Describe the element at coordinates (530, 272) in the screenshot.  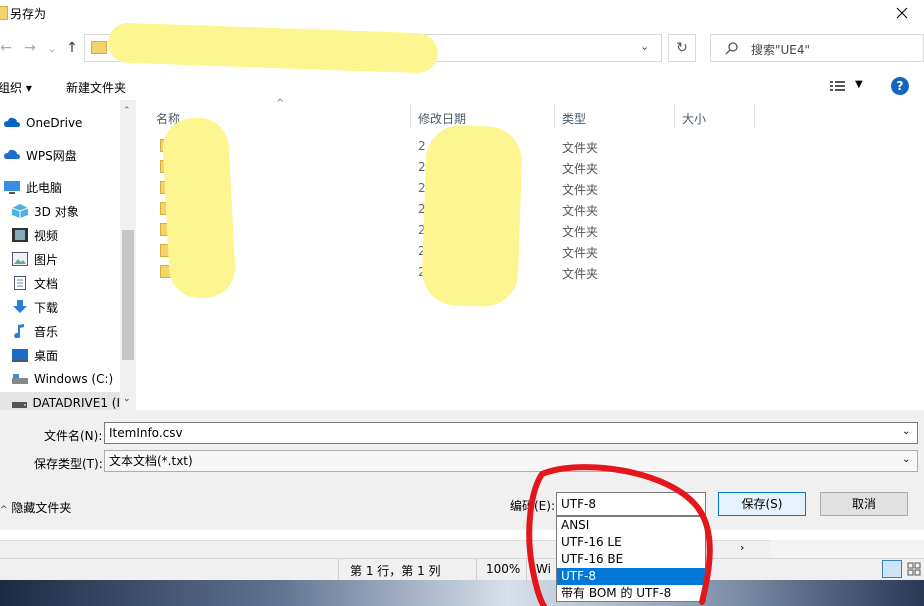
I see `list-item: 2( 文件夹` at that location.